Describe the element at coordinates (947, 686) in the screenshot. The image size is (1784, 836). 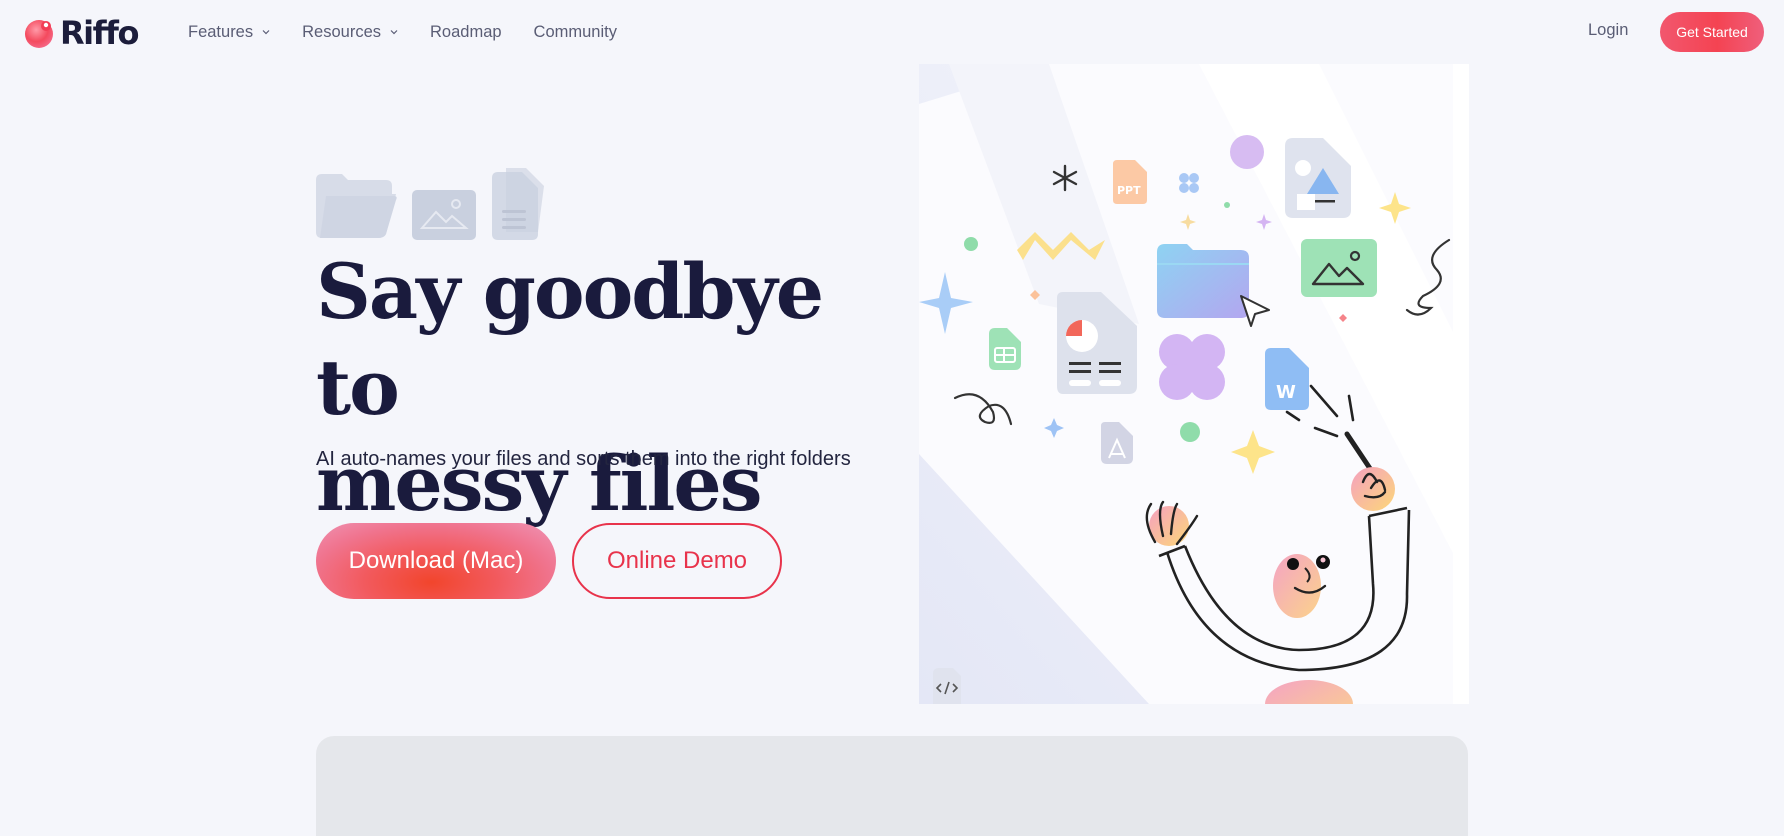
I see `code-icon` at that location.